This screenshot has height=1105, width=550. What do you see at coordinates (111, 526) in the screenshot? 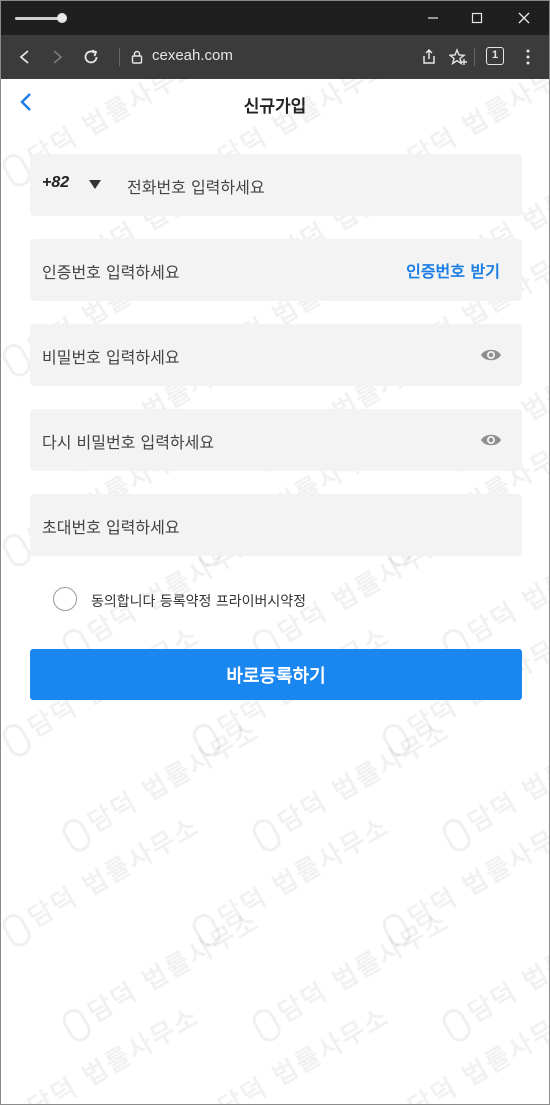
I see `invite-code-input: 초대번호 입력하세요` at bounding box center [111, 526].